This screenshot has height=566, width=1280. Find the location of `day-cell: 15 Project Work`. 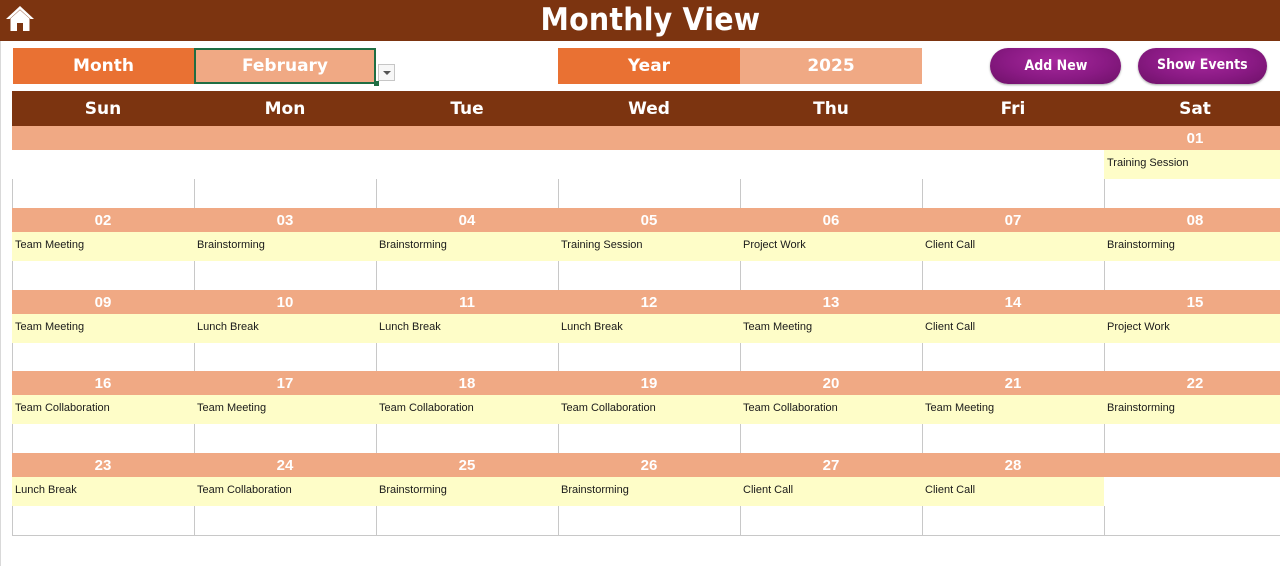

day-cell: 15 Project Work is located at coordinates (1192, 331).